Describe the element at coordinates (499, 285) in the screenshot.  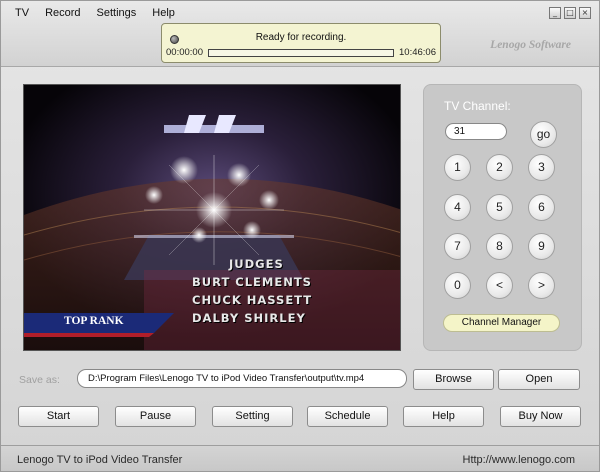
I see `channel-prev-button: <` at that location.